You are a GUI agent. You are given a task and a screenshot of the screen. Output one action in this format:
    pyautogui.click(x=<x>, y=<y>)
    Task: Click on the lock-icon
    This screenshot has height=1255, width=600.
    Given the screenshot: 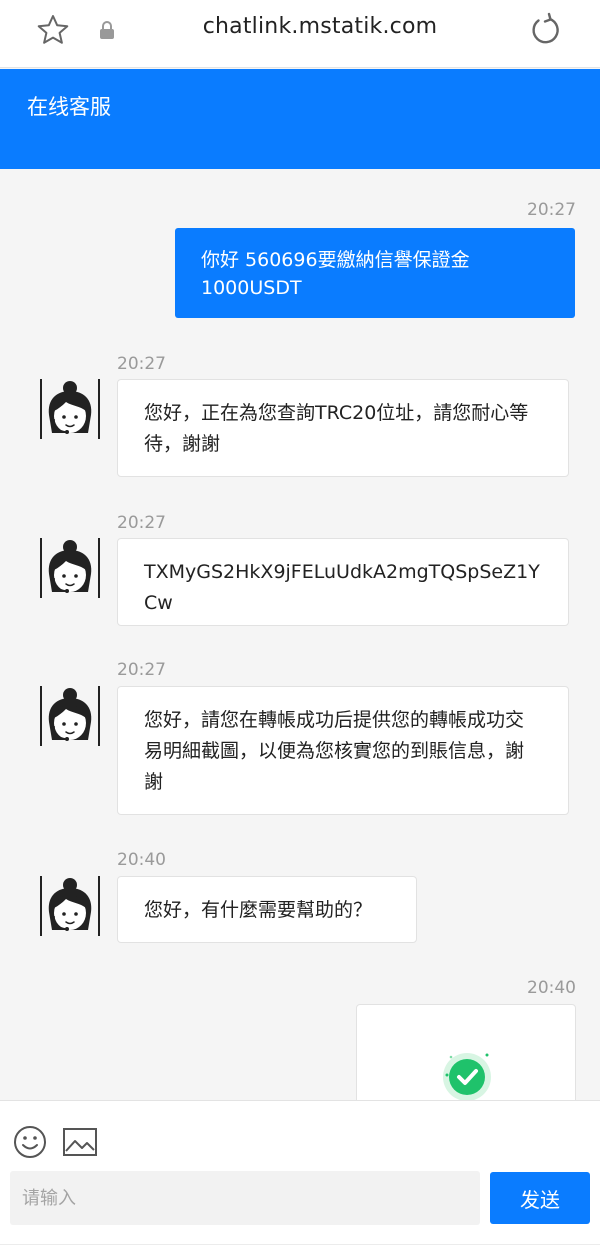 What is the action you would take?
    pyautogui.click(x=107, y=30)
    